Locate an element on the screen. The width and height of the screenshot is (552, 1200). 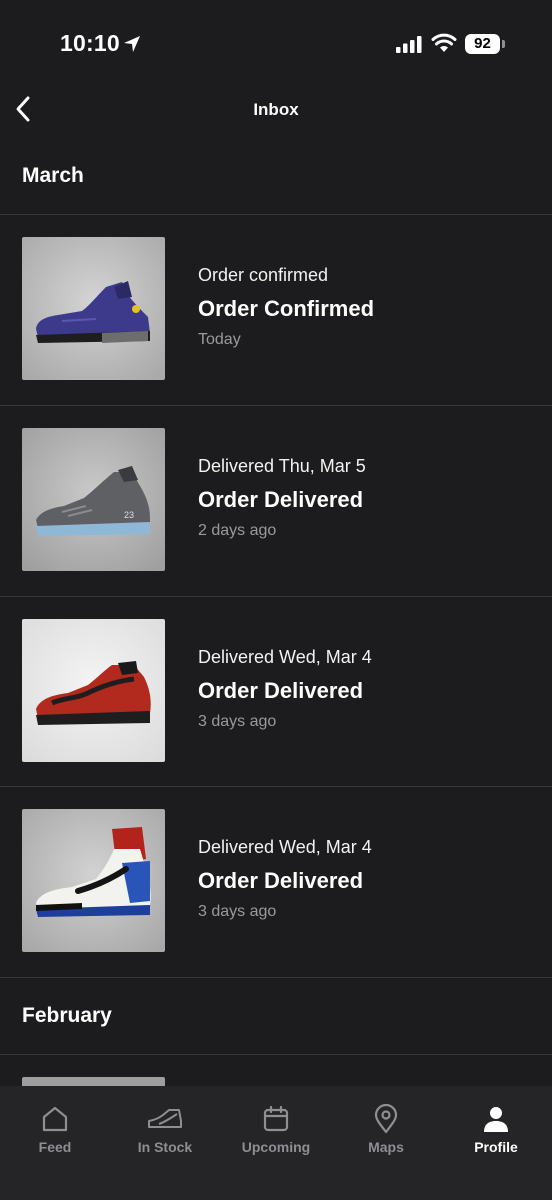
section-header-march: March is located at coordinates (53, 175).